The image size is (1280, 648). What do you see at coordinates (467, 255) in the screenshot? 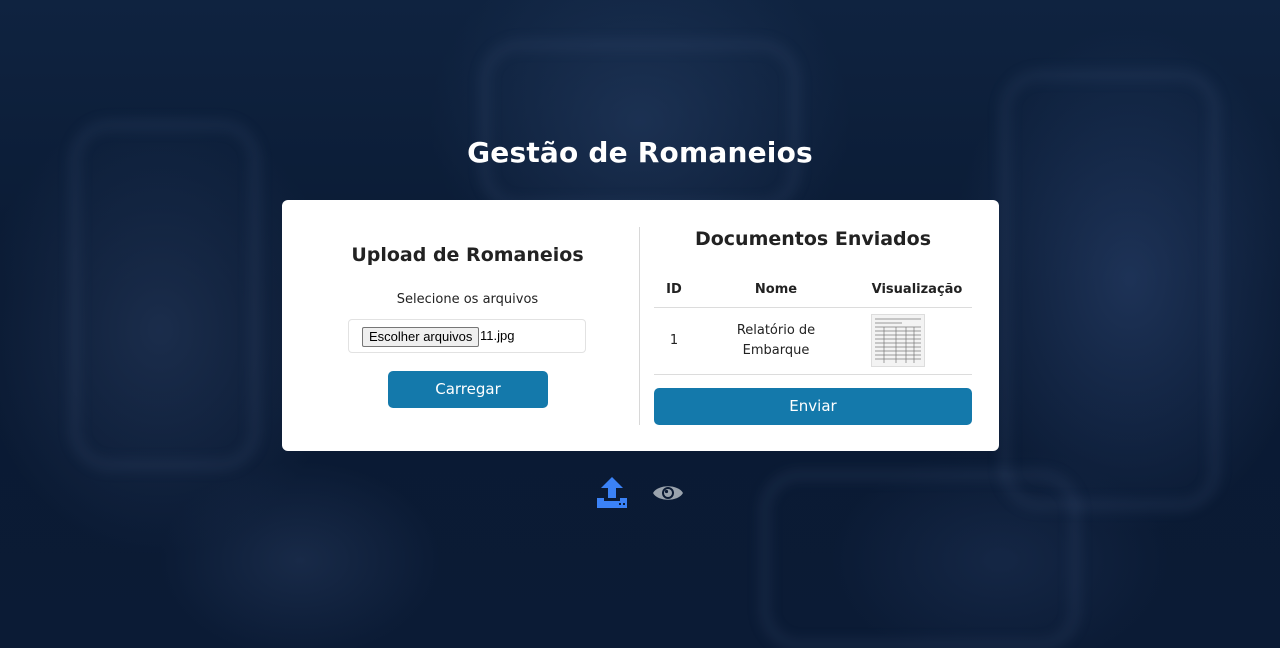
I see `upload-heading: Upload de Romaneios` at bounding box center [467, 255].